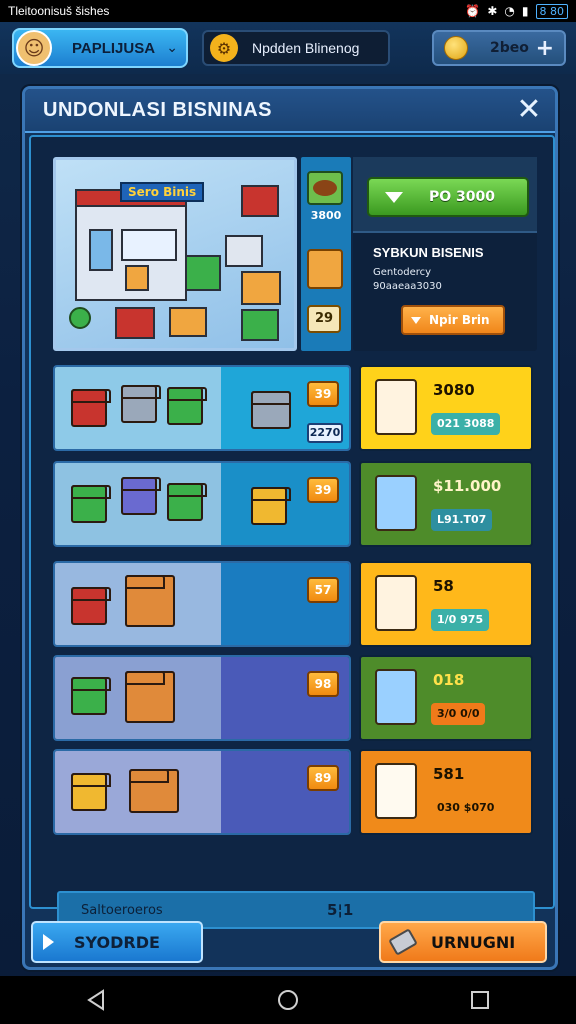 The width and height of the screenshot is (576, 1024). I want to click on home-icon, so click(288, 1000).